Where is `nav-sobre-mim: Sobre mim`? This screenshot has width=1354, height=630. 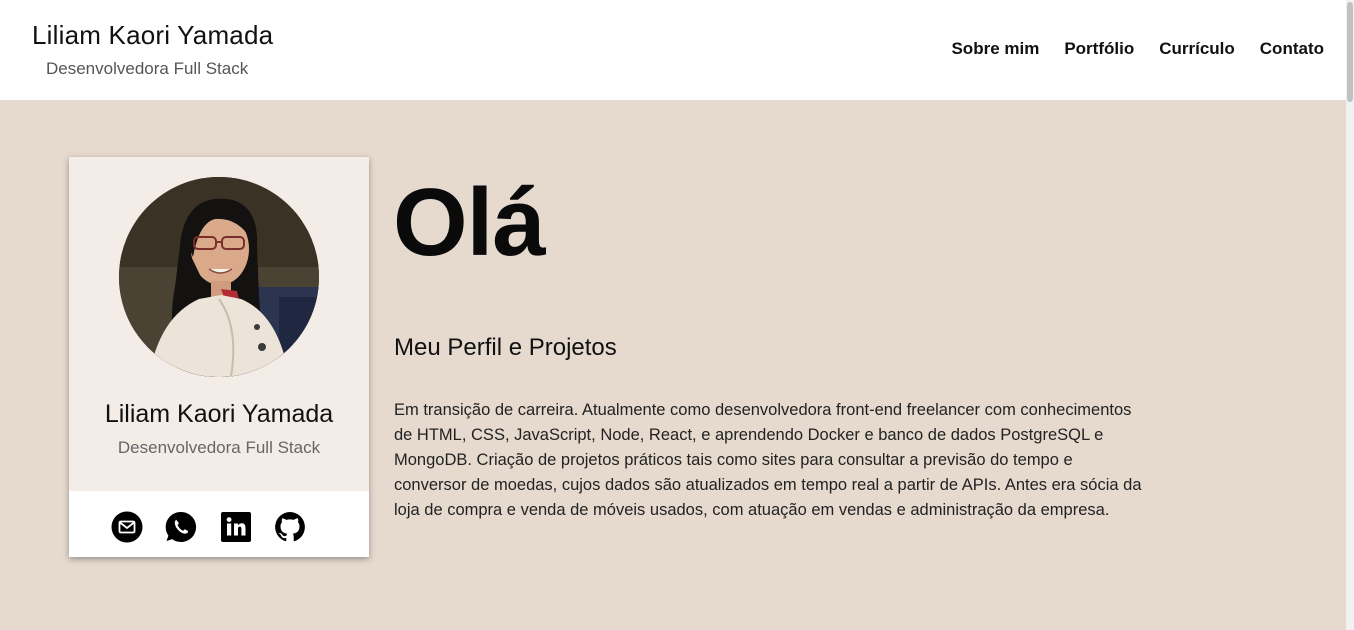
nav-sobre-mim: Sobre mim is located at coordinates (995, 49).